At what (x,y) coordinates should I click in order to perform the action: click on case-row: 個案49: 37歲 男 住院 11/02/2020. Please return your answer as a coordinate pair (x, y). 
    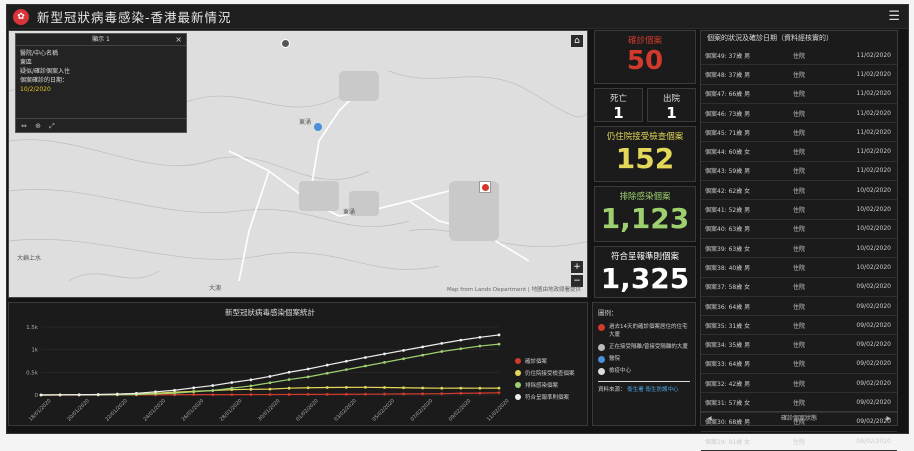
    Looking at the image, I should click on (799, 56).